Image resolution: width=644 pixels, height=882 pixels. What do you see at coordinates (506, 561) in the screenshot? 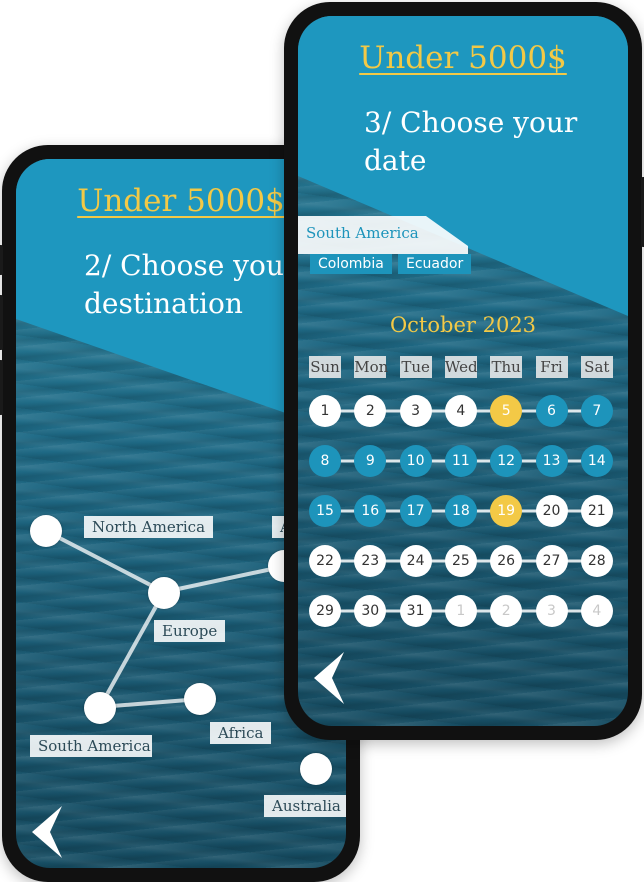
I see `calendar-day: 26` at bounding box center [506, 561].